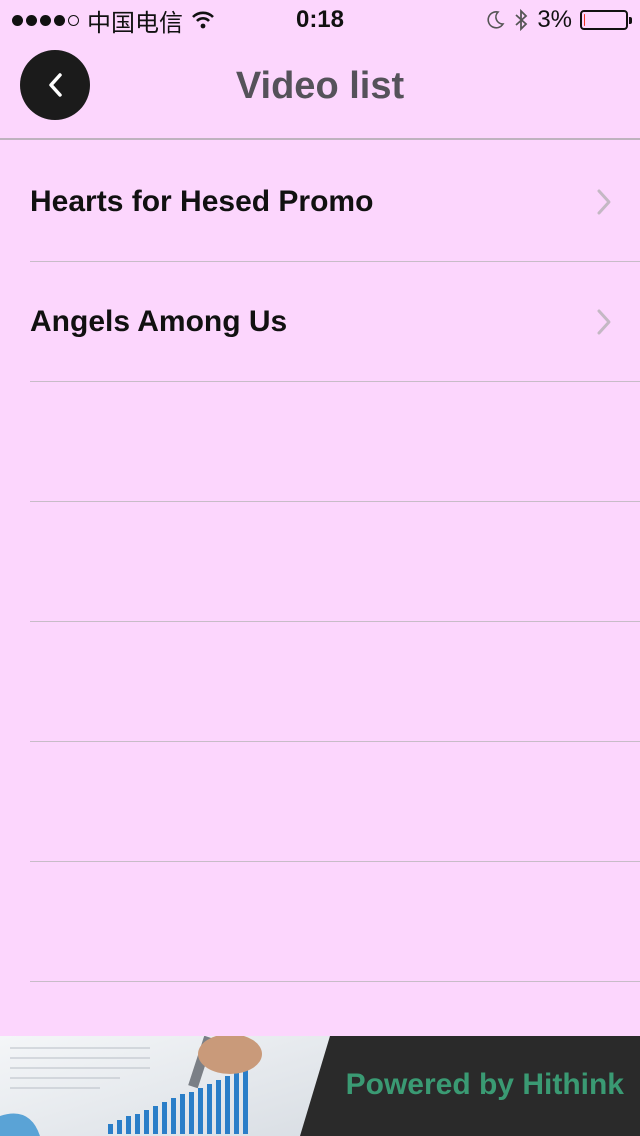 The image size is (640, 1136). Describe the element at coordinates (606, 20) in the screenshot. I see `battery-icon` at that location.